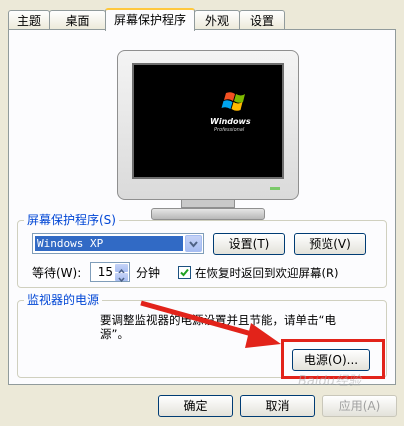  What do you see at coordinates (330, 244) in the screenshot?
I see `preview-button: 预览(V)` at bounding box center [330, 244].